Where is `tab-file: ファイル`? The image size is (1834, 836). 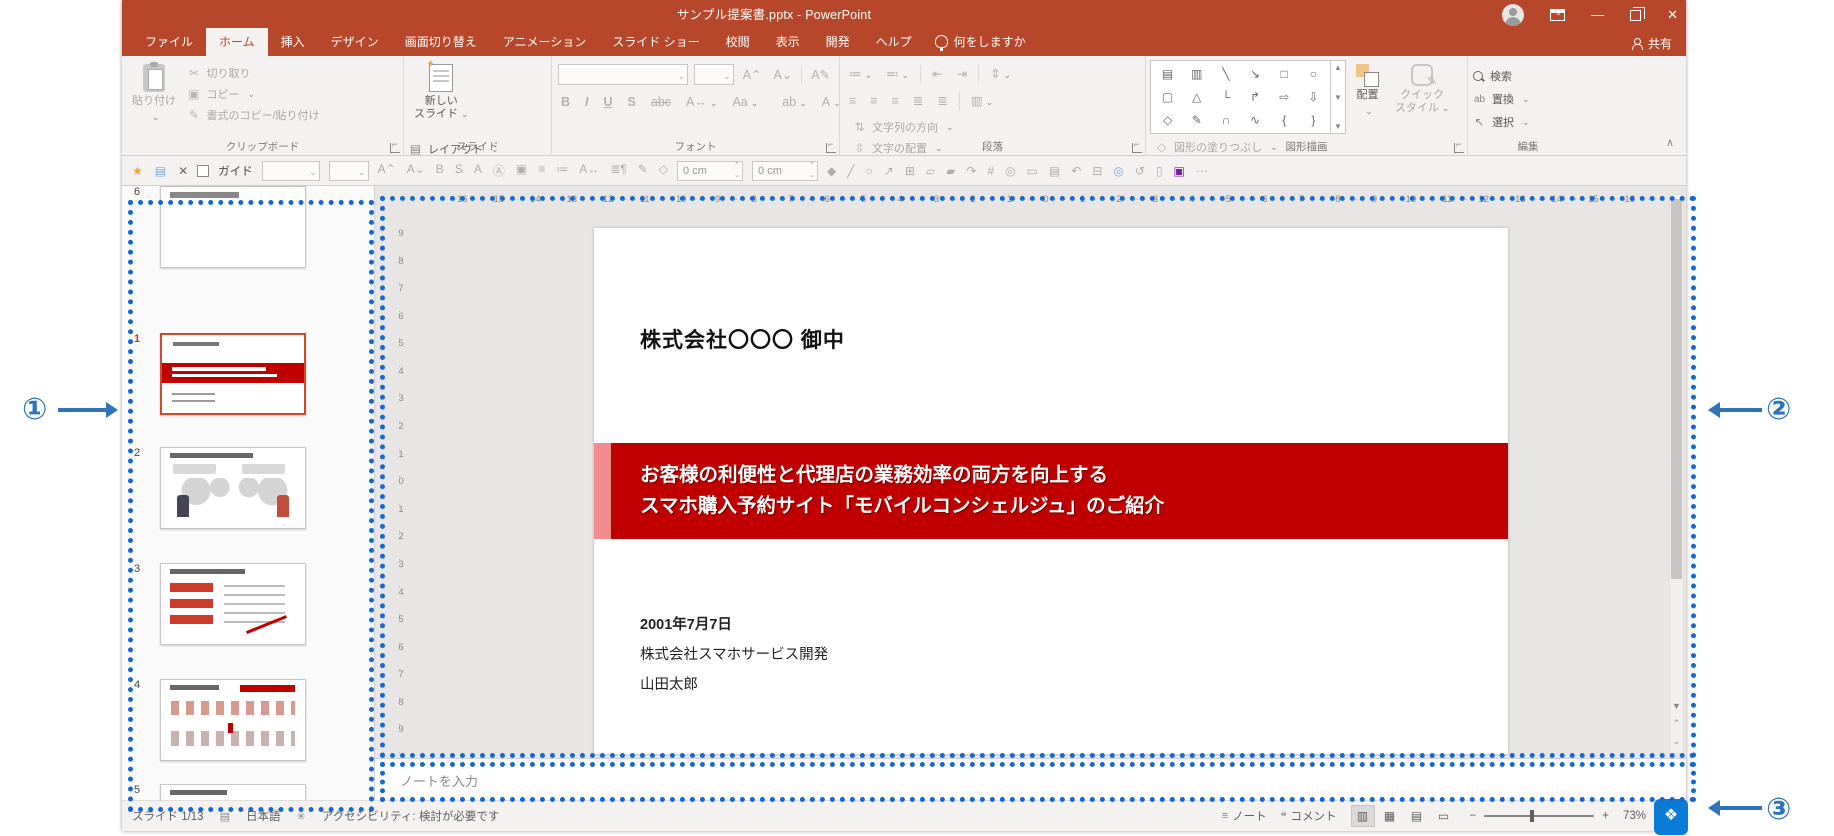 tab-file: ファイル is located at coordinates (169, 42).